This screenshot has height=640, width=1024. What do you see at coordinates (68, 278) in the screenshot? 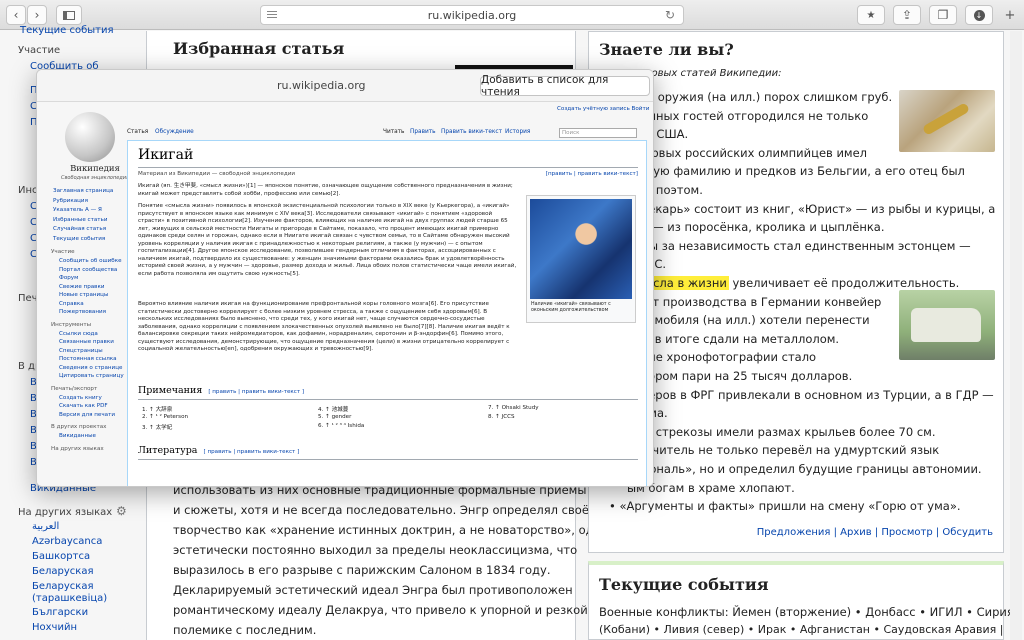
I see `wiki-nav-link: Форум` at bounding box center [68, 278].